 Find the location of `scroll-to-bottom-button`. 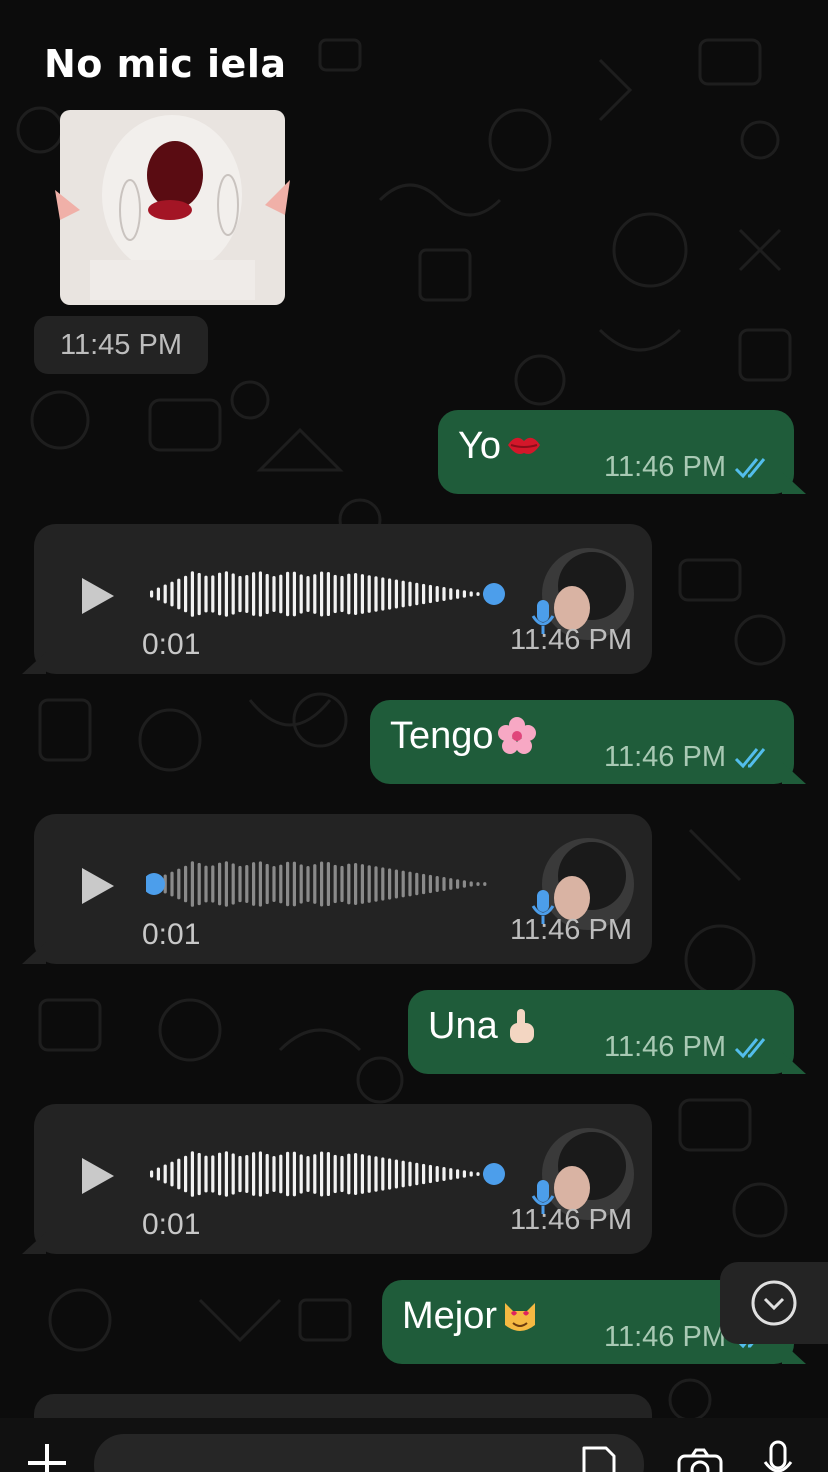

scroll-to-bottom-button is located at coordinates (774, 1303).